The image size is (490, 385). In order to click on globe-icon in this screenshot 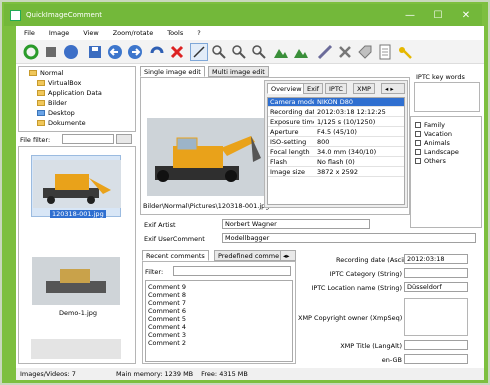, I will do `click(71, 52)`.